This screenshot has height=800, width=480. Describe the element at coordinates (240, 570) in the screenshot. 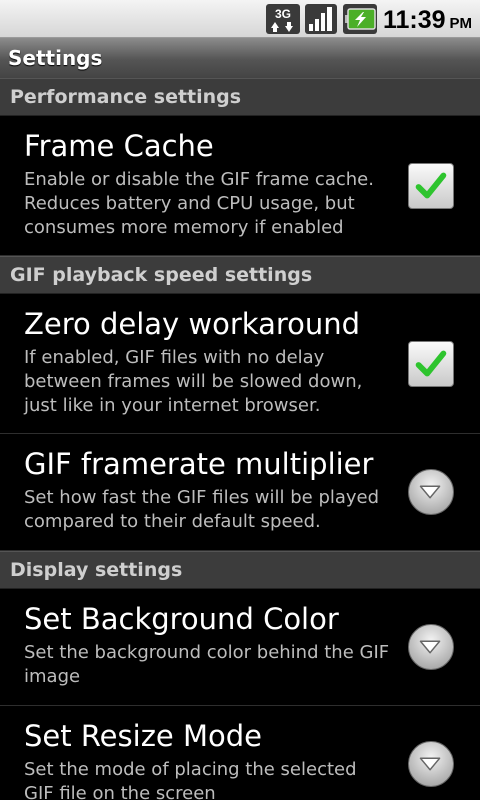

I see `section-header-display: Display settings` at that location.